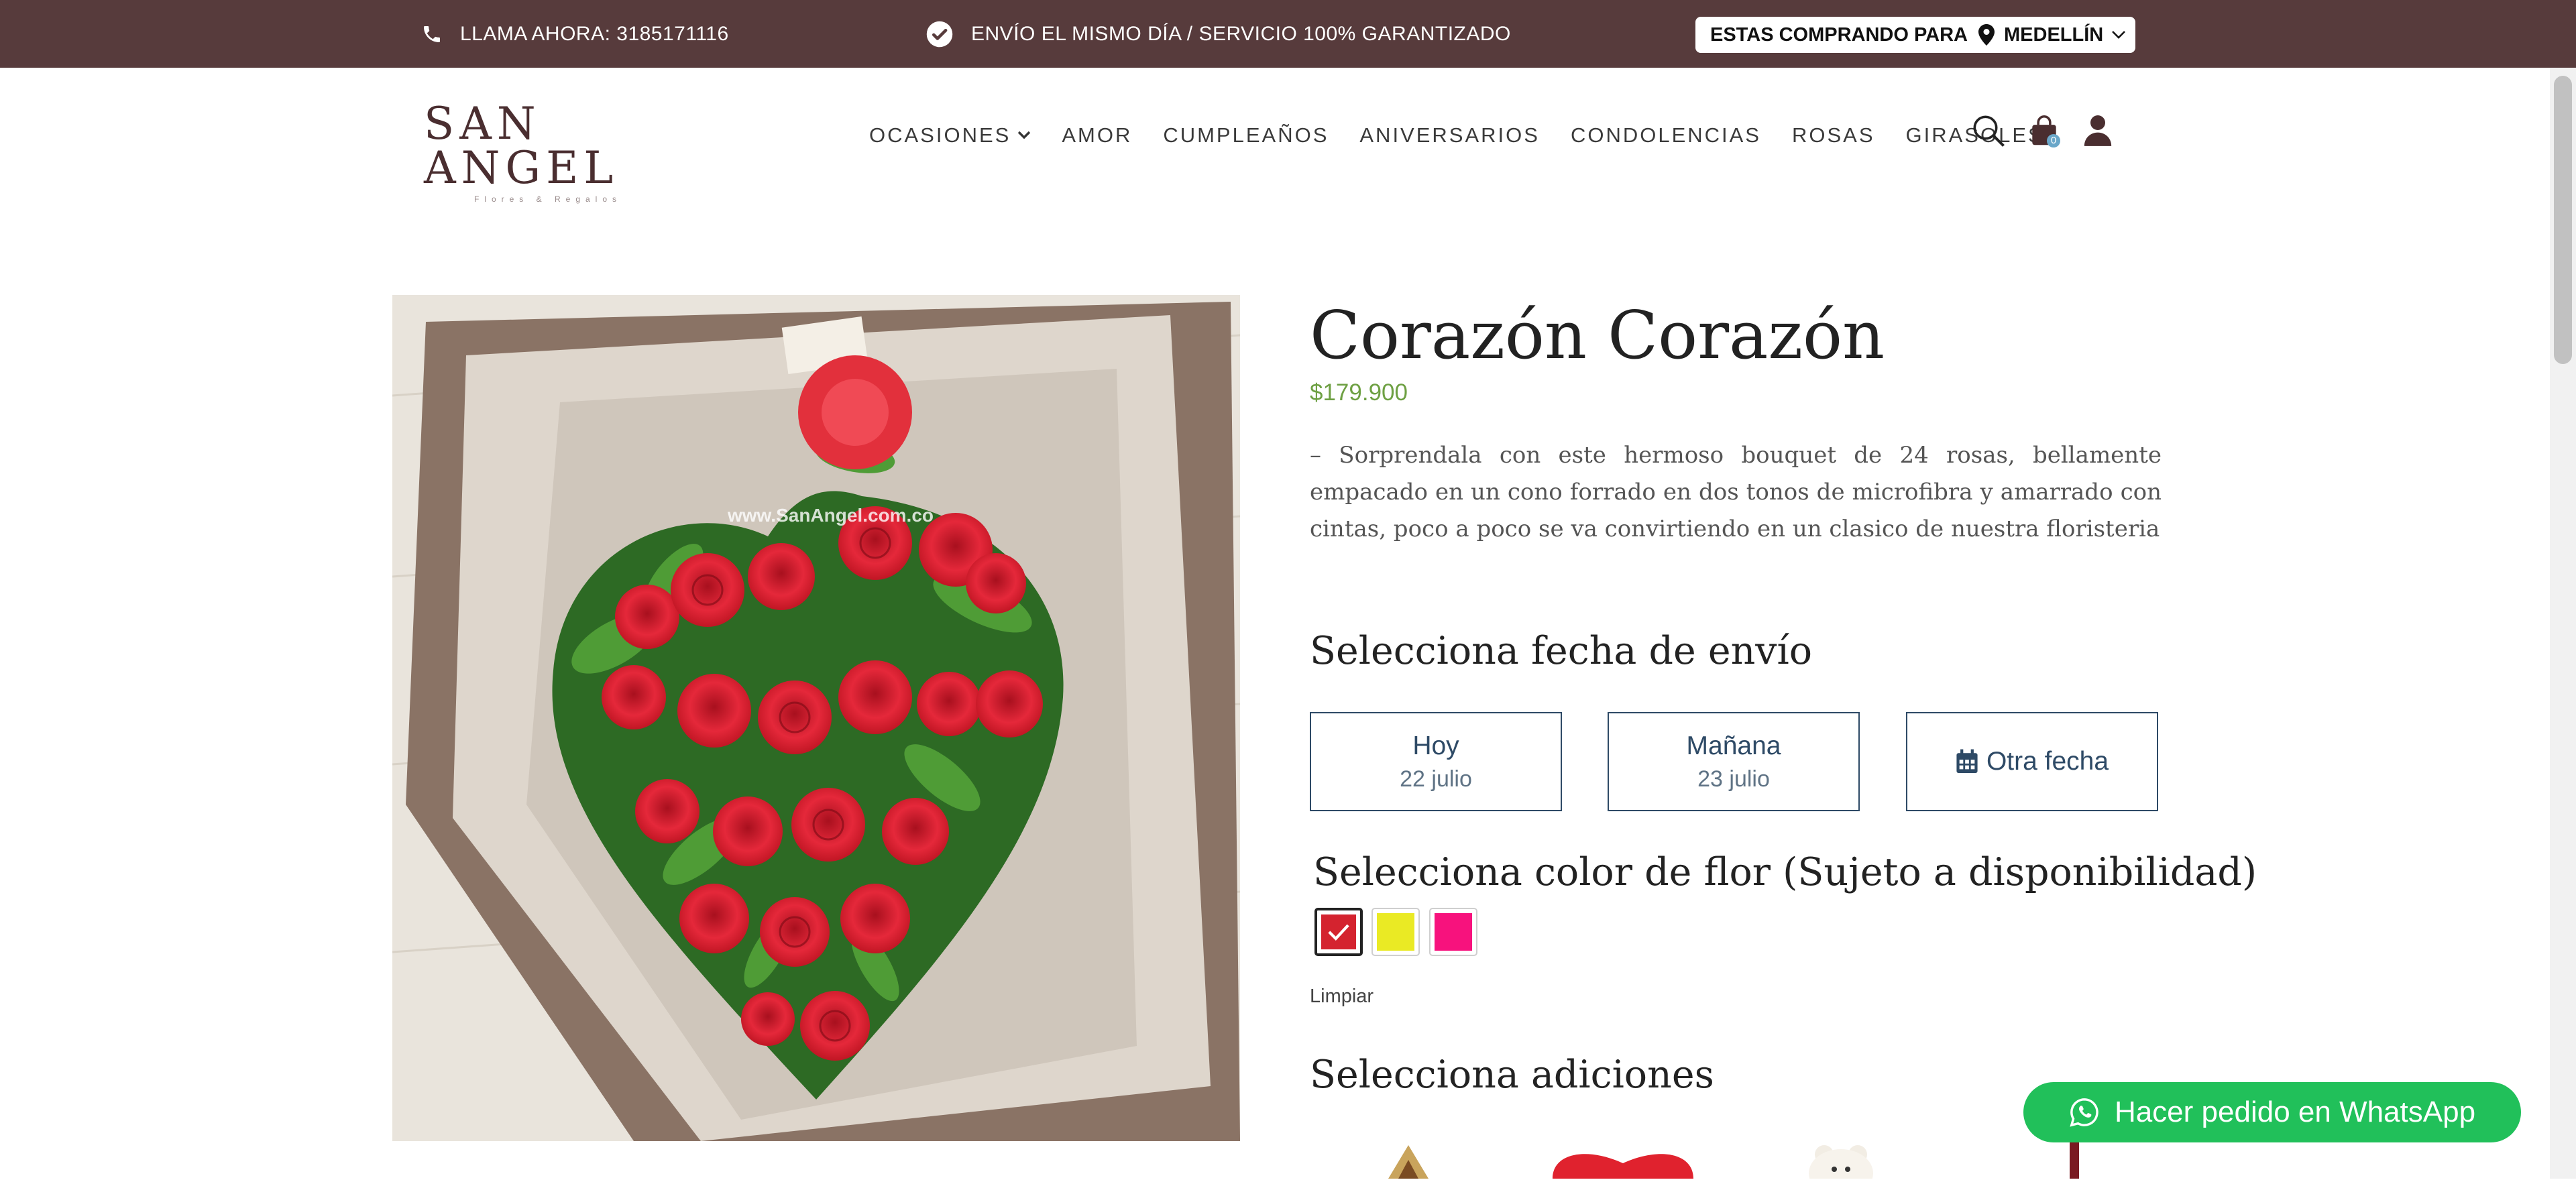 The height and width of the screenshot is (1182, 2576). I want to click on product-price: $179.900, so click(1359, 392).